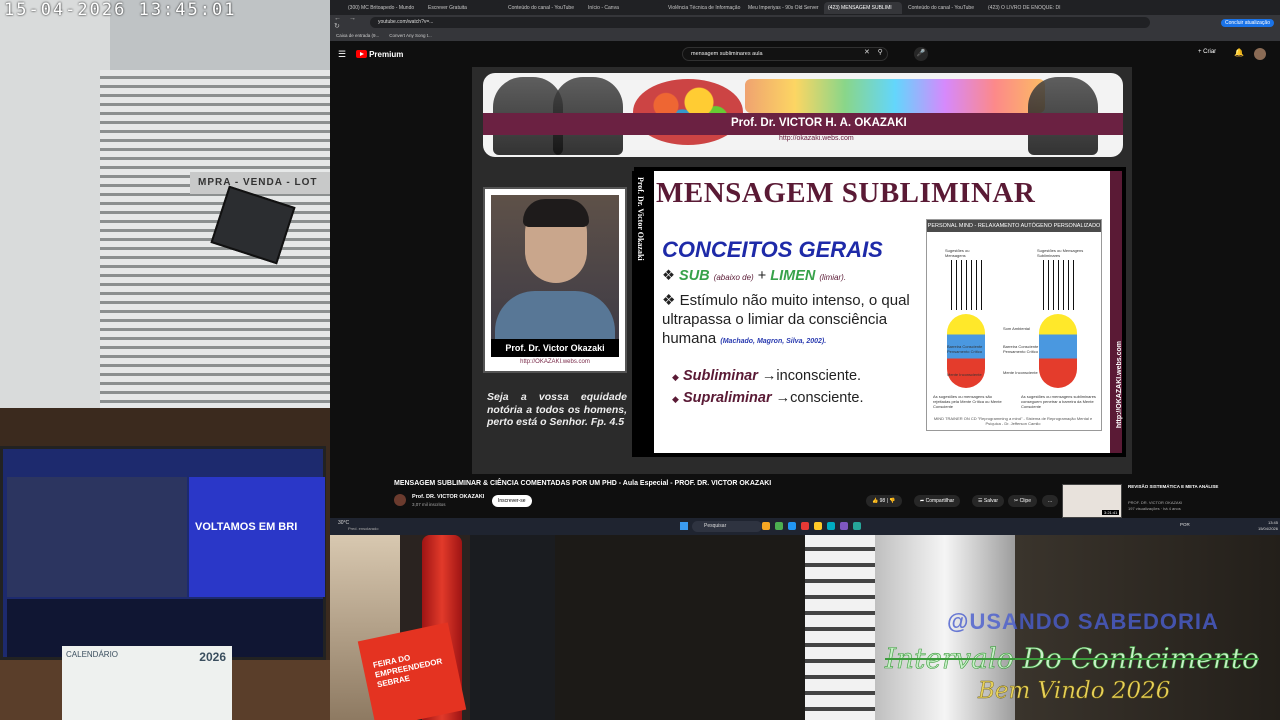 The image size is (1280, 720). I want to click on browser-tab: Meu Imperiyas - 90s Old Server, so click(783, 7).